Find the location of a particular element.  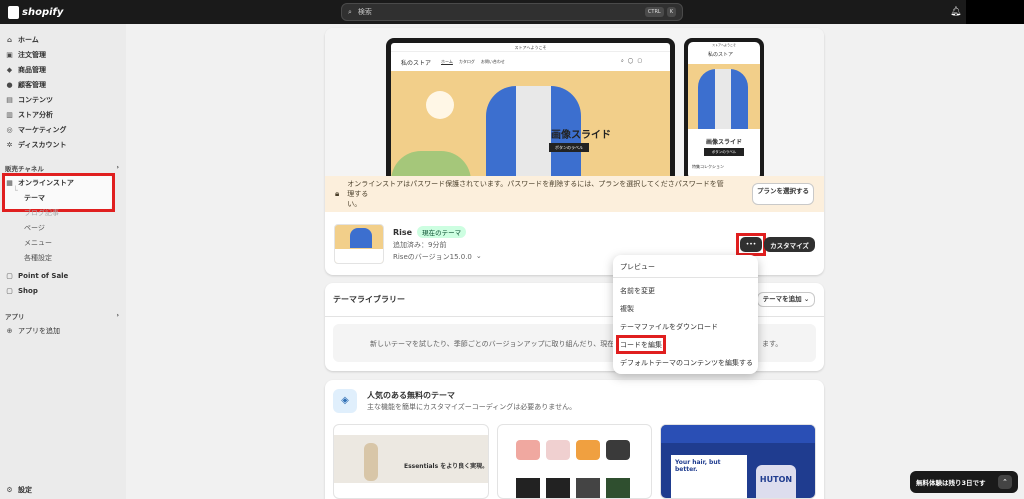

target-icon: ◎ is located at coordinates (9, 129).